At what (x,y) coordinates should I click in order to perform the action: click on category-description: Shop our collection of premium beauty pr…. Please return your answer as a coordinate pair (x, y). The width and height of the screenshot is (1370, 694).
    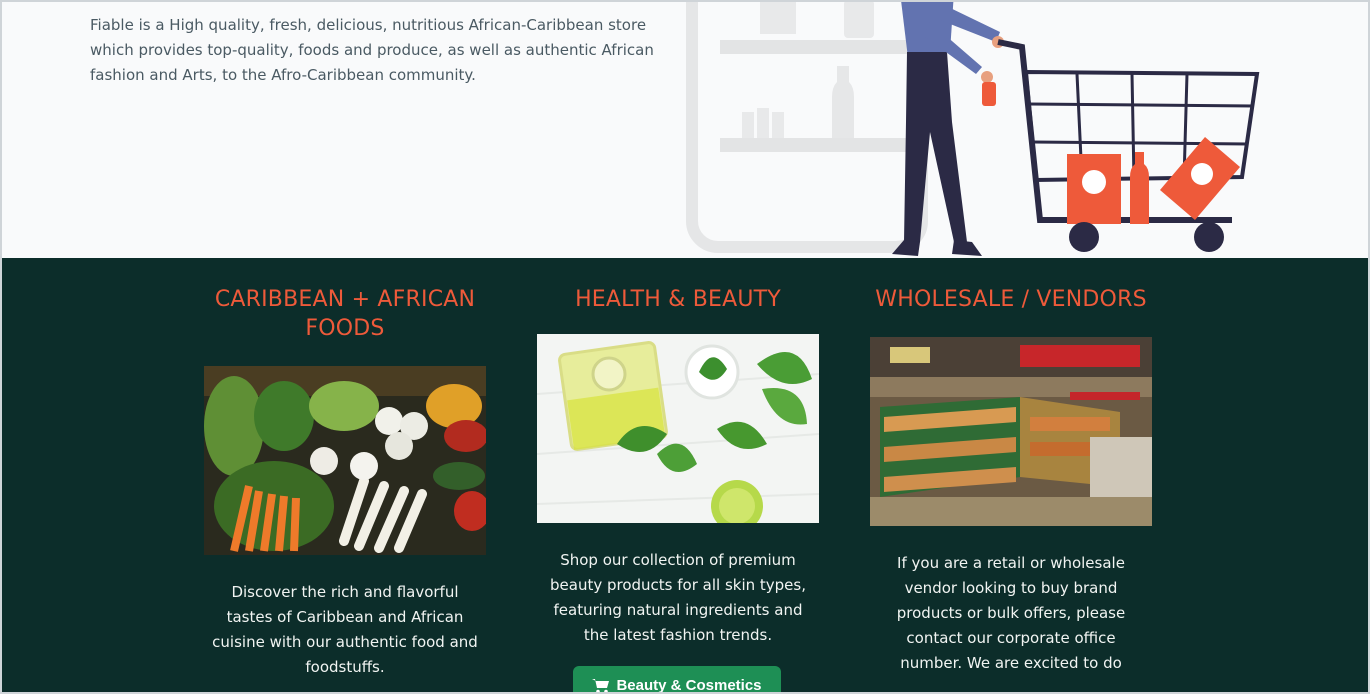
    Looking at the image, I should click on (678, 597).